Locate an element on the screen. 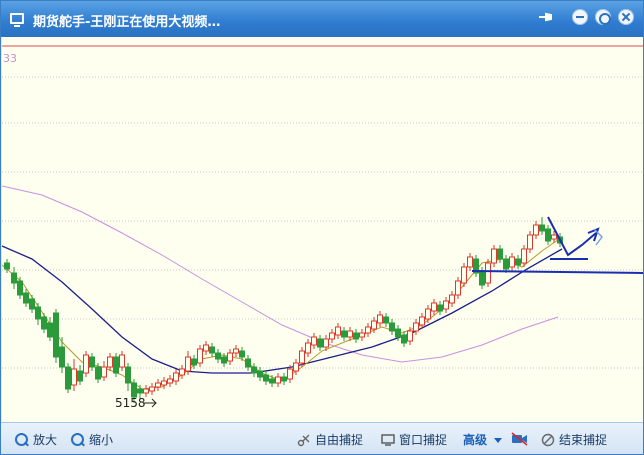 Image resolution: width=644 pixels, height=455 pixels. support-line-drawing is located at coordinates (557, 272).